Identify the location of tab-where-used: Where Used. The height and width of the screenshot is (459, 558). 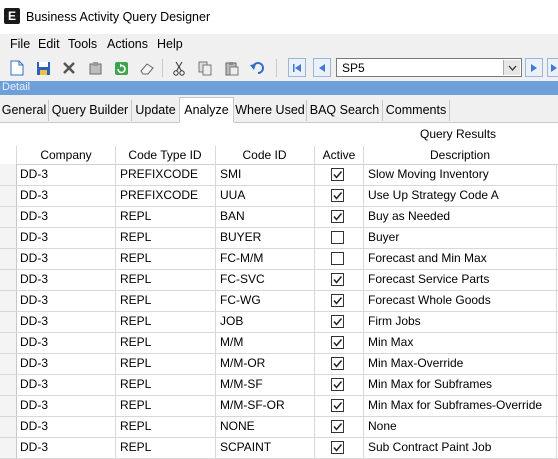
(270, 110).